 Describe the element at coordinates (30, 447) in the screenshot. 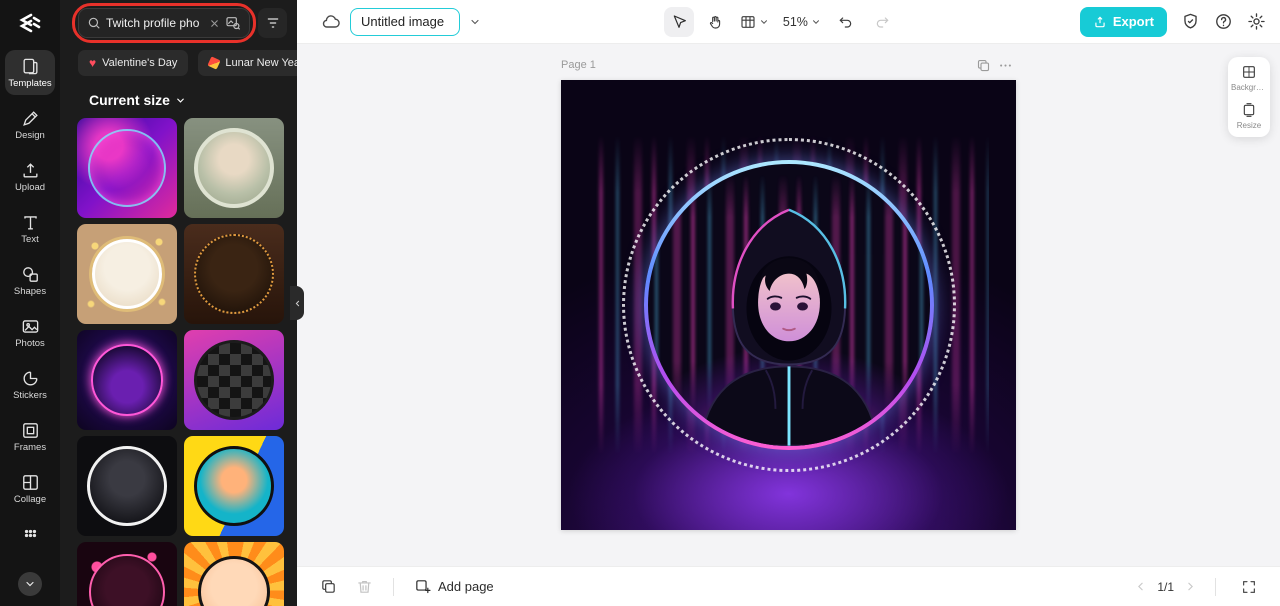

I see `sidebar-item-label: Frames` at that location.